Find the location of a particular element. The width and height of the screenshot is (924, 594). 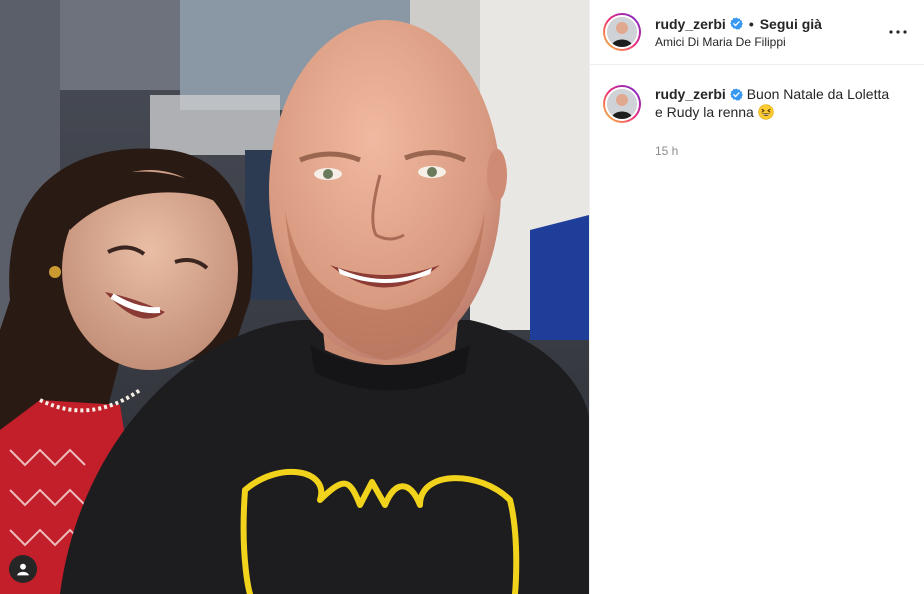

more-options-button is located at coordinates (898, 32).